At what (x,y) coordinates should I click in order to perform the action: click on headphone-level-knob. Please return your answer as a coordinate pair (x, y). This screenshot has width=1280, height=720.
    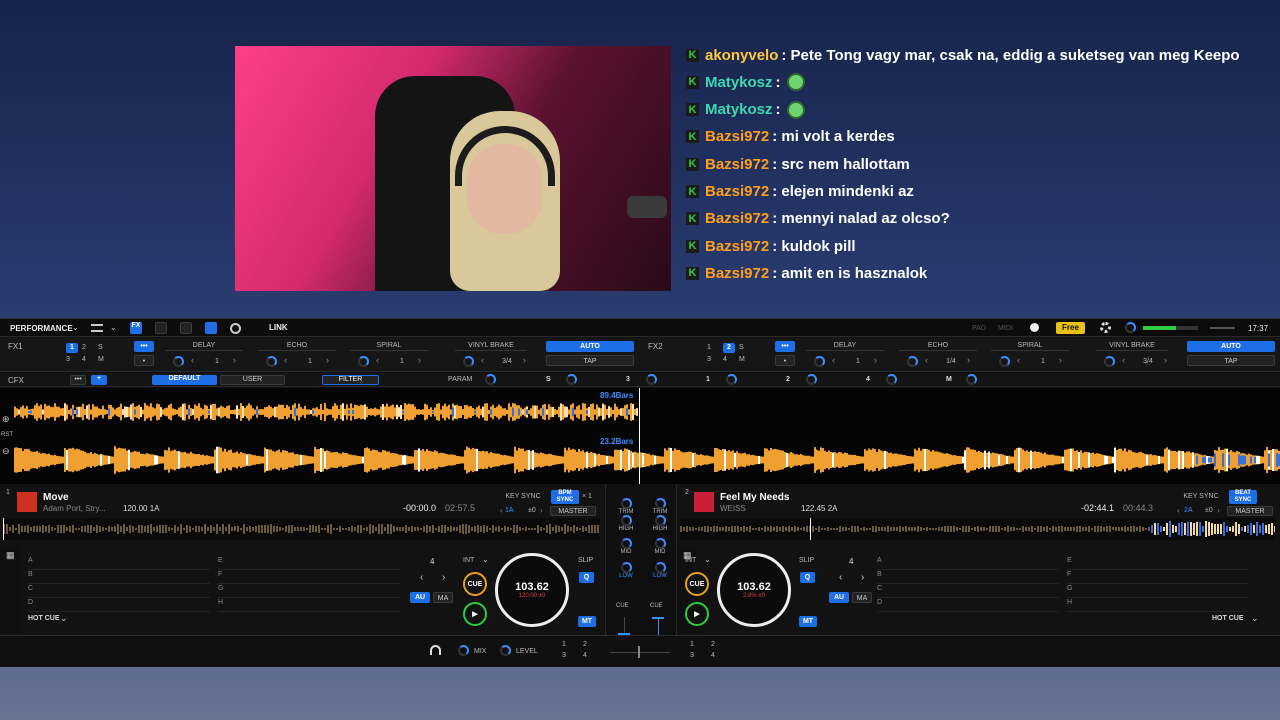
    Looking at the image, I should click on (505, 650).